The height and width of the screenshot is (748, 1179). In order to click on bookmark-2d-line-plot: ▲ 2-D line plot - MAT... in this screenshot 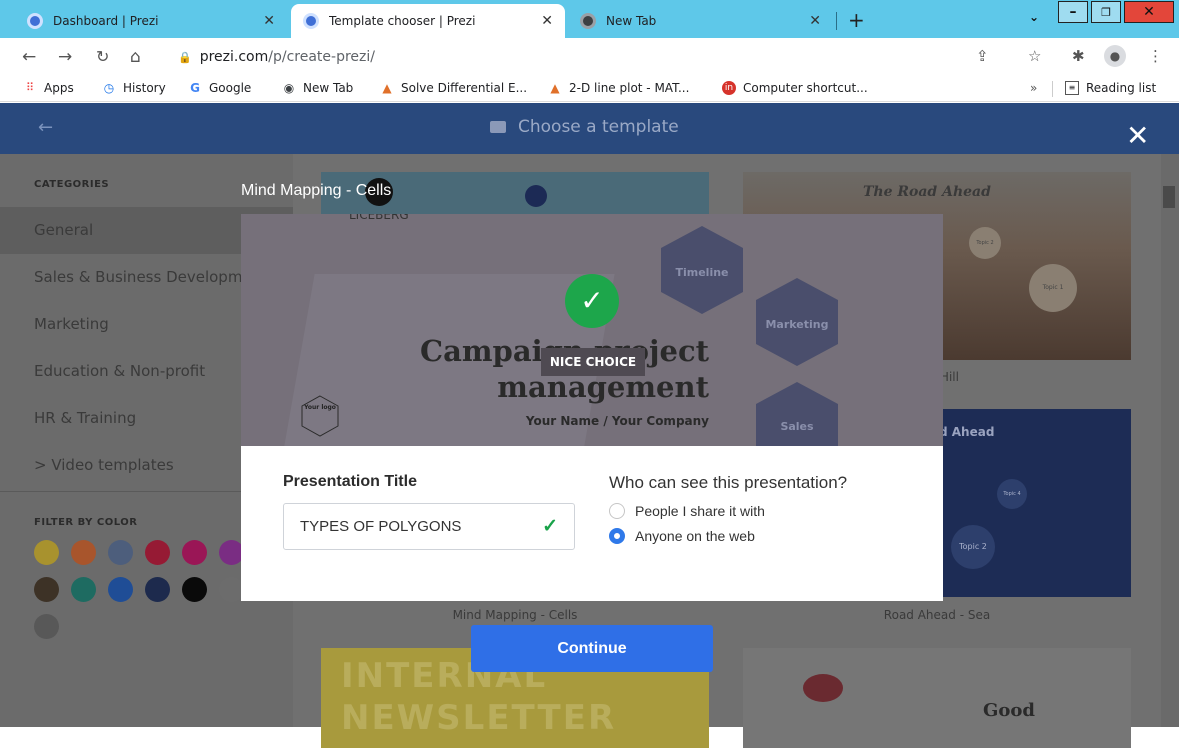, I will do `click(618, 88)`.